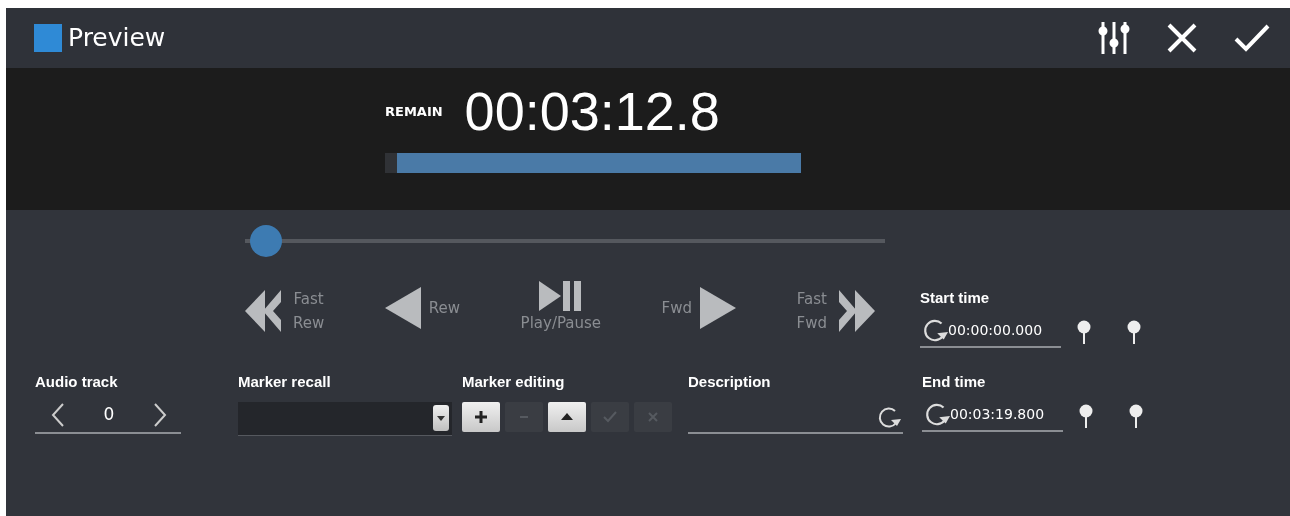 This screenshot has height=516, width=1290. Describe the element at coordinates (285, 382) in the screenshot. I see `marker-recall-label: Marker recall` at that location.